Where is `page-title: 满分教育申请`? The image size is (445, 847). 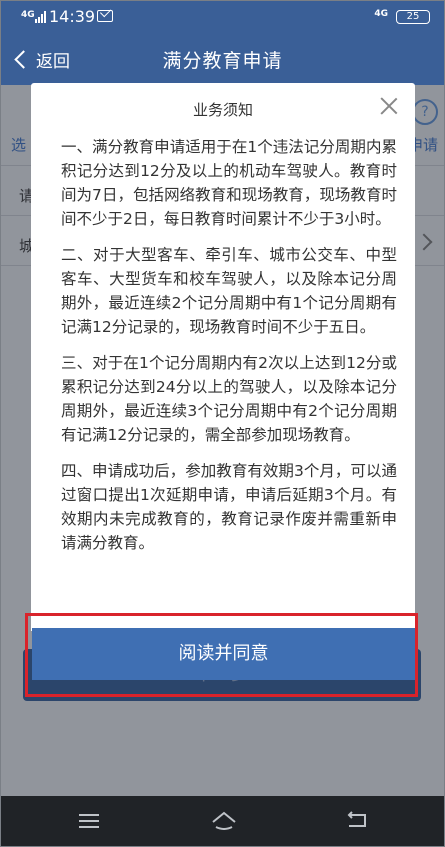
page-title: 满分教育申请 is located at coordinates (222, 61).